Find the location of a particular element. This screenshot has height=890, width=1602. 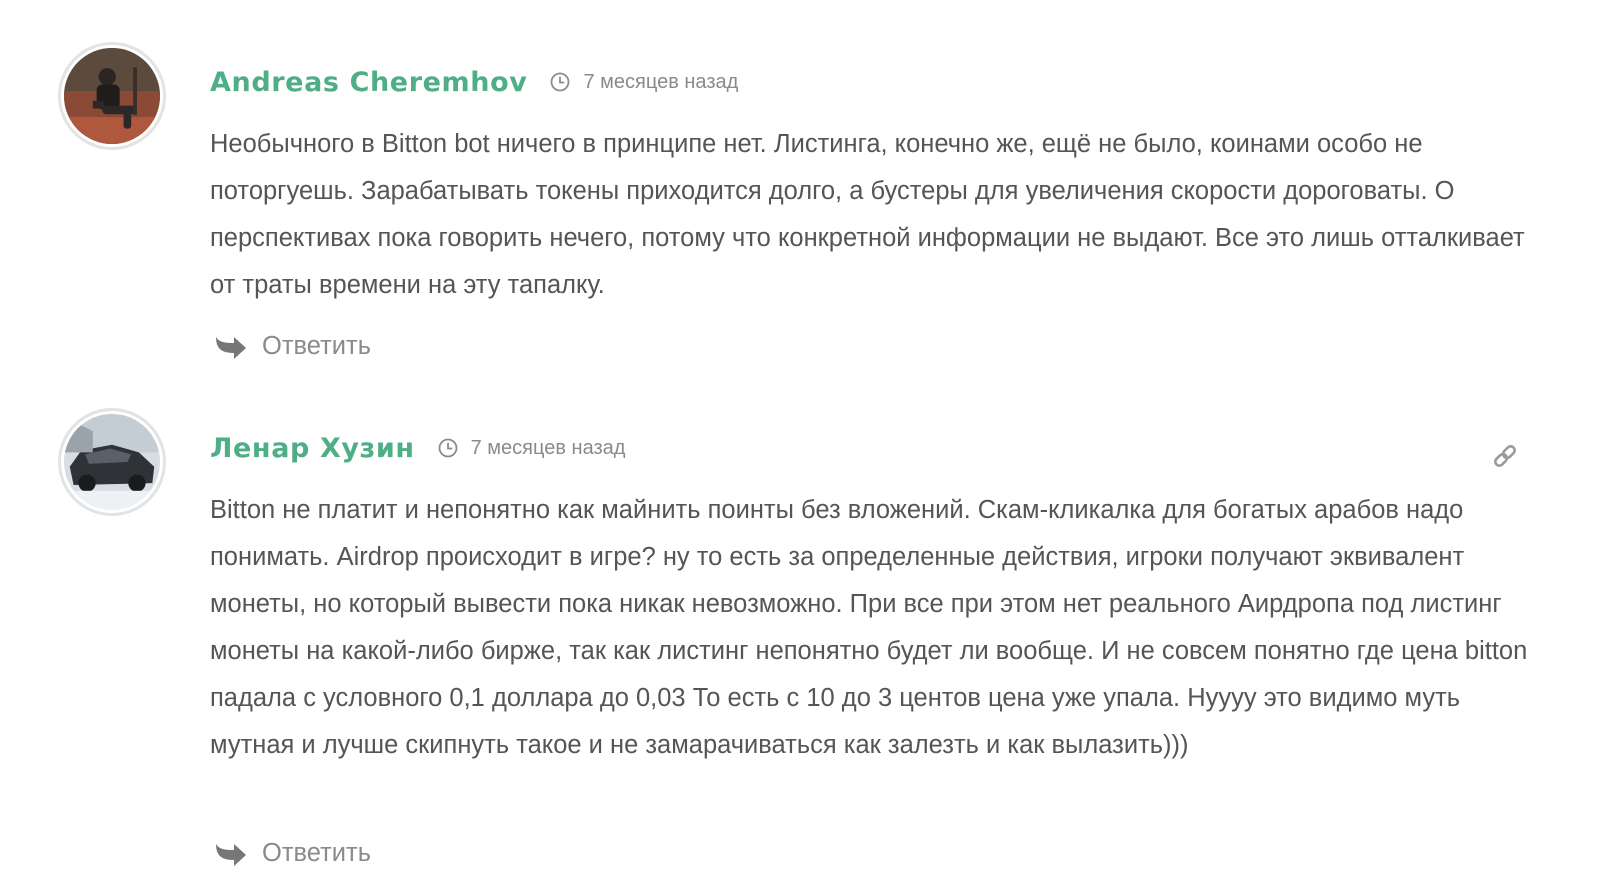

author-name: Andreas Cheremhov is located at coordinates (368, 82).